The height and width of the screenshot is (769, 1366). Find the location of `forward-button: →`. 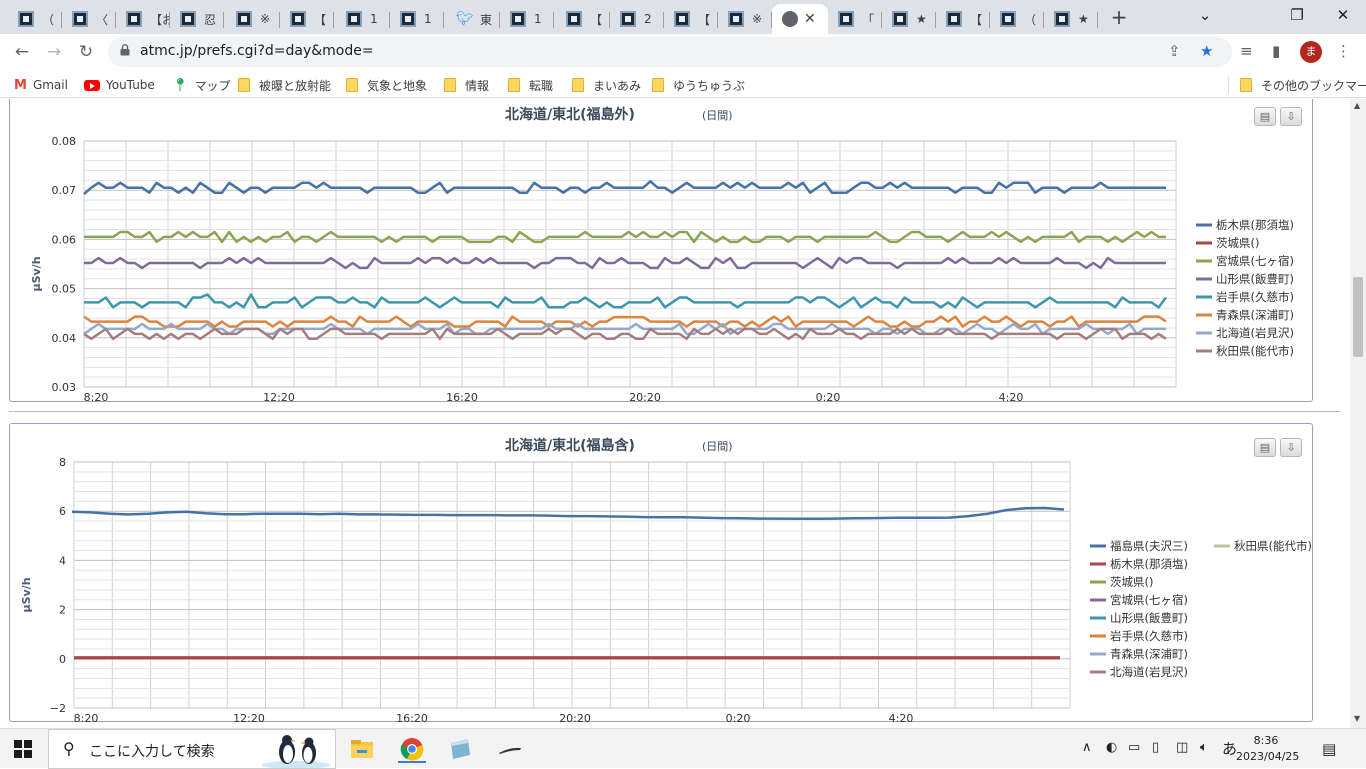

forward-button: → is located at coordinates (54, 52).